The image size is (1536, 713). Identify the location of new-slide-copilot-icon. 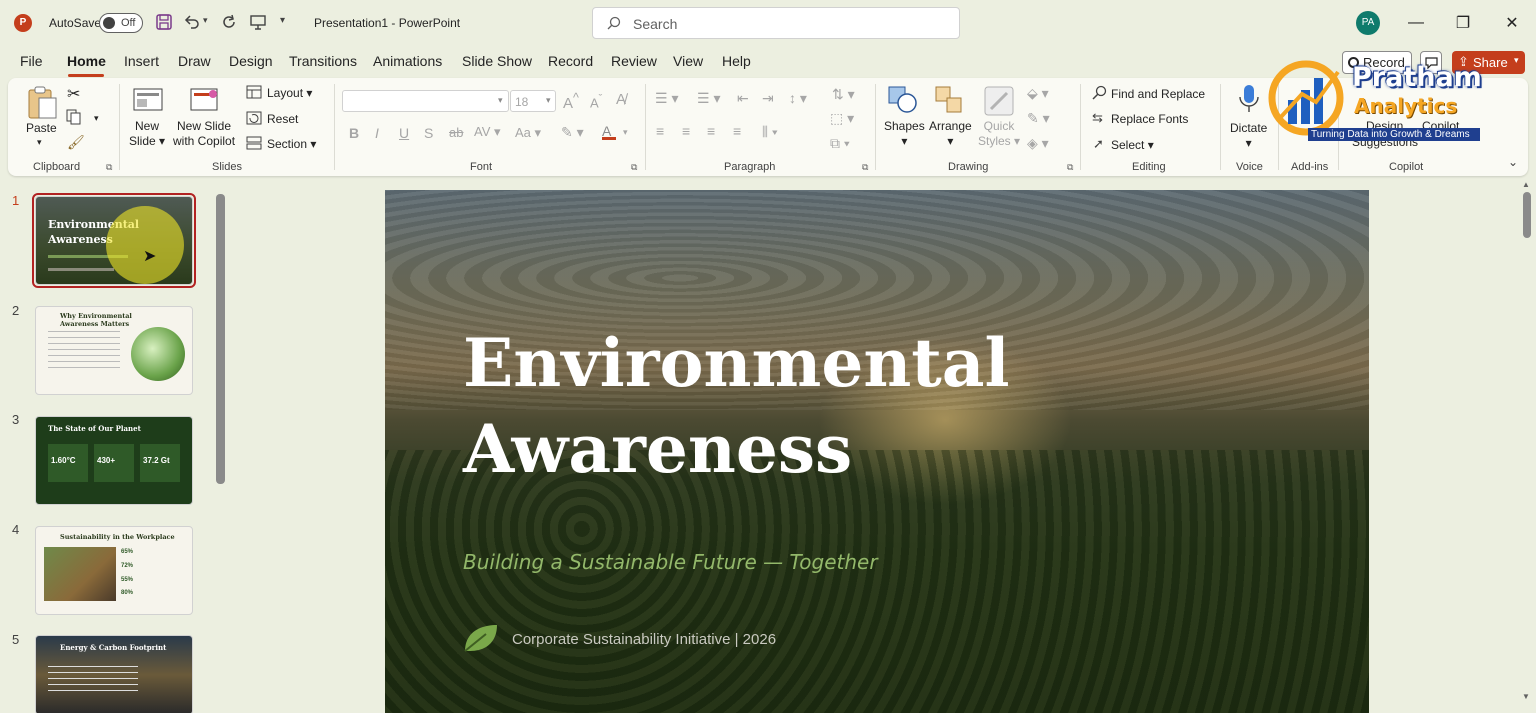
(205, 99).